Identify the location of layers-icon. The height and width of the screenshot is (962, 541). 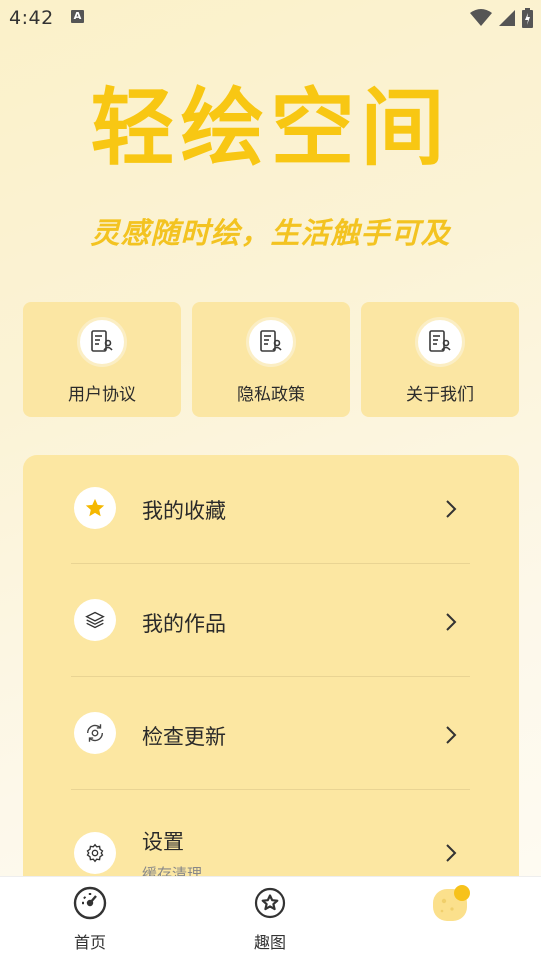
(95, 620).